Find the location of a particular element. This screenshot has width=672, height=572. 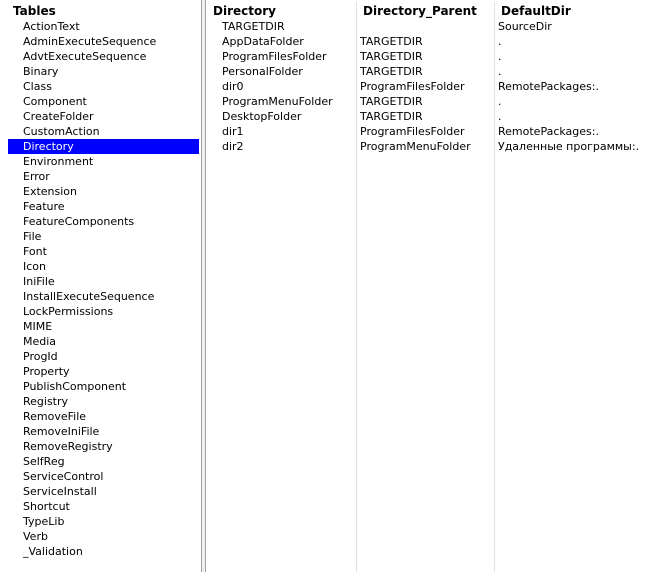

table-row: ProgramMenuFolder TARGETDIR. is located at coordinates (439, 101).